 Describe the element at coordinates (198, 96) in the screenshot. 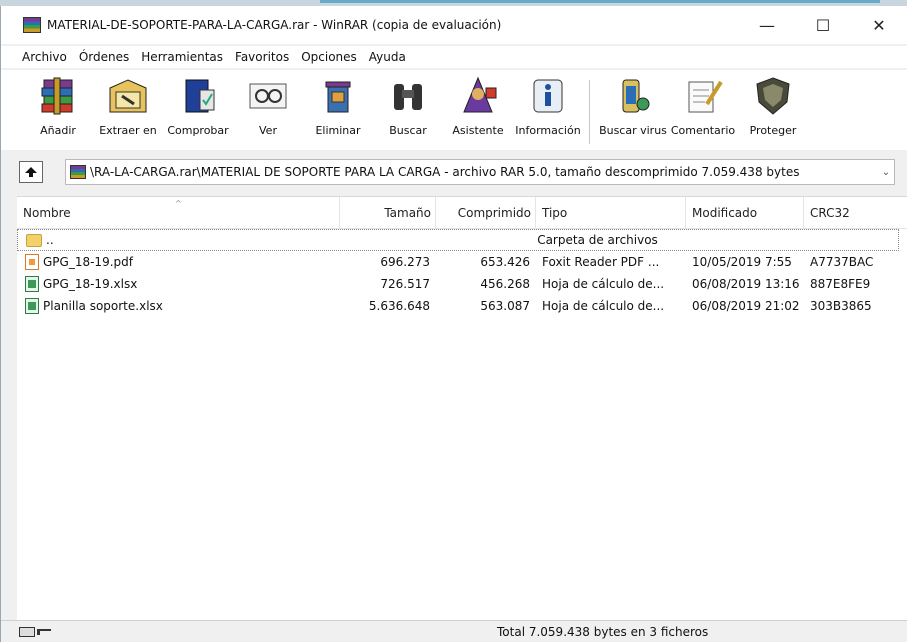

I see `test-icon` at that location.